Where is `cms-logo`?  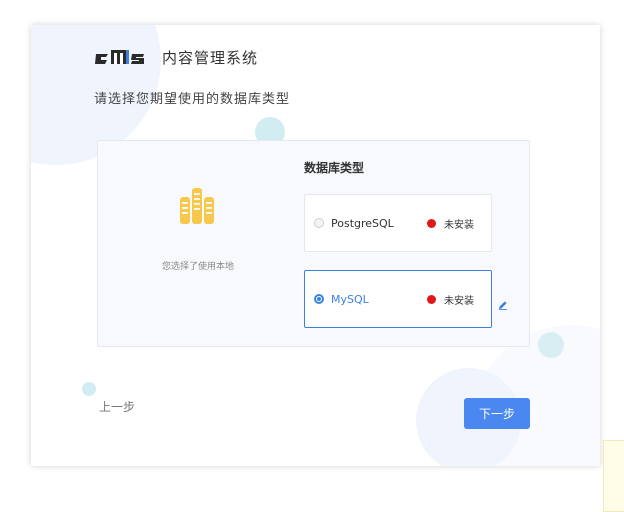
cms-logo is located at coordinates (120, 57).